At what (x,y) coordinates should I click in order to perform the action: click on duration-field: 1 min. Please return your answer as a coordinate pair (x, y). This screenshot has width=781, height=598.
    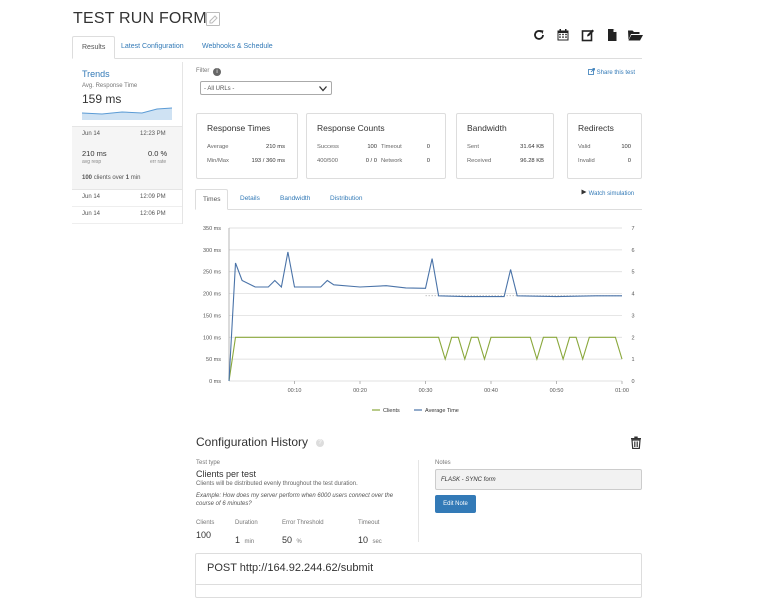
    Looking at the image, I should click on (244, 539).